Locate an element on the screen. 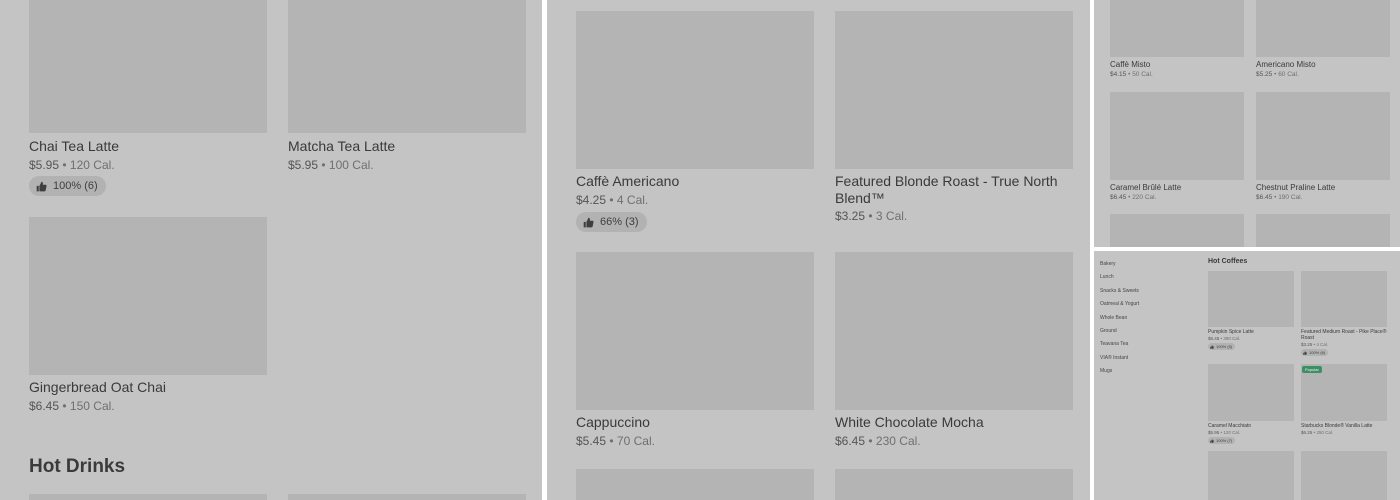 The width and height of the screenshot is (1400, 500). item-calories: 60 Cal. is located at coordinates (1288, 74).